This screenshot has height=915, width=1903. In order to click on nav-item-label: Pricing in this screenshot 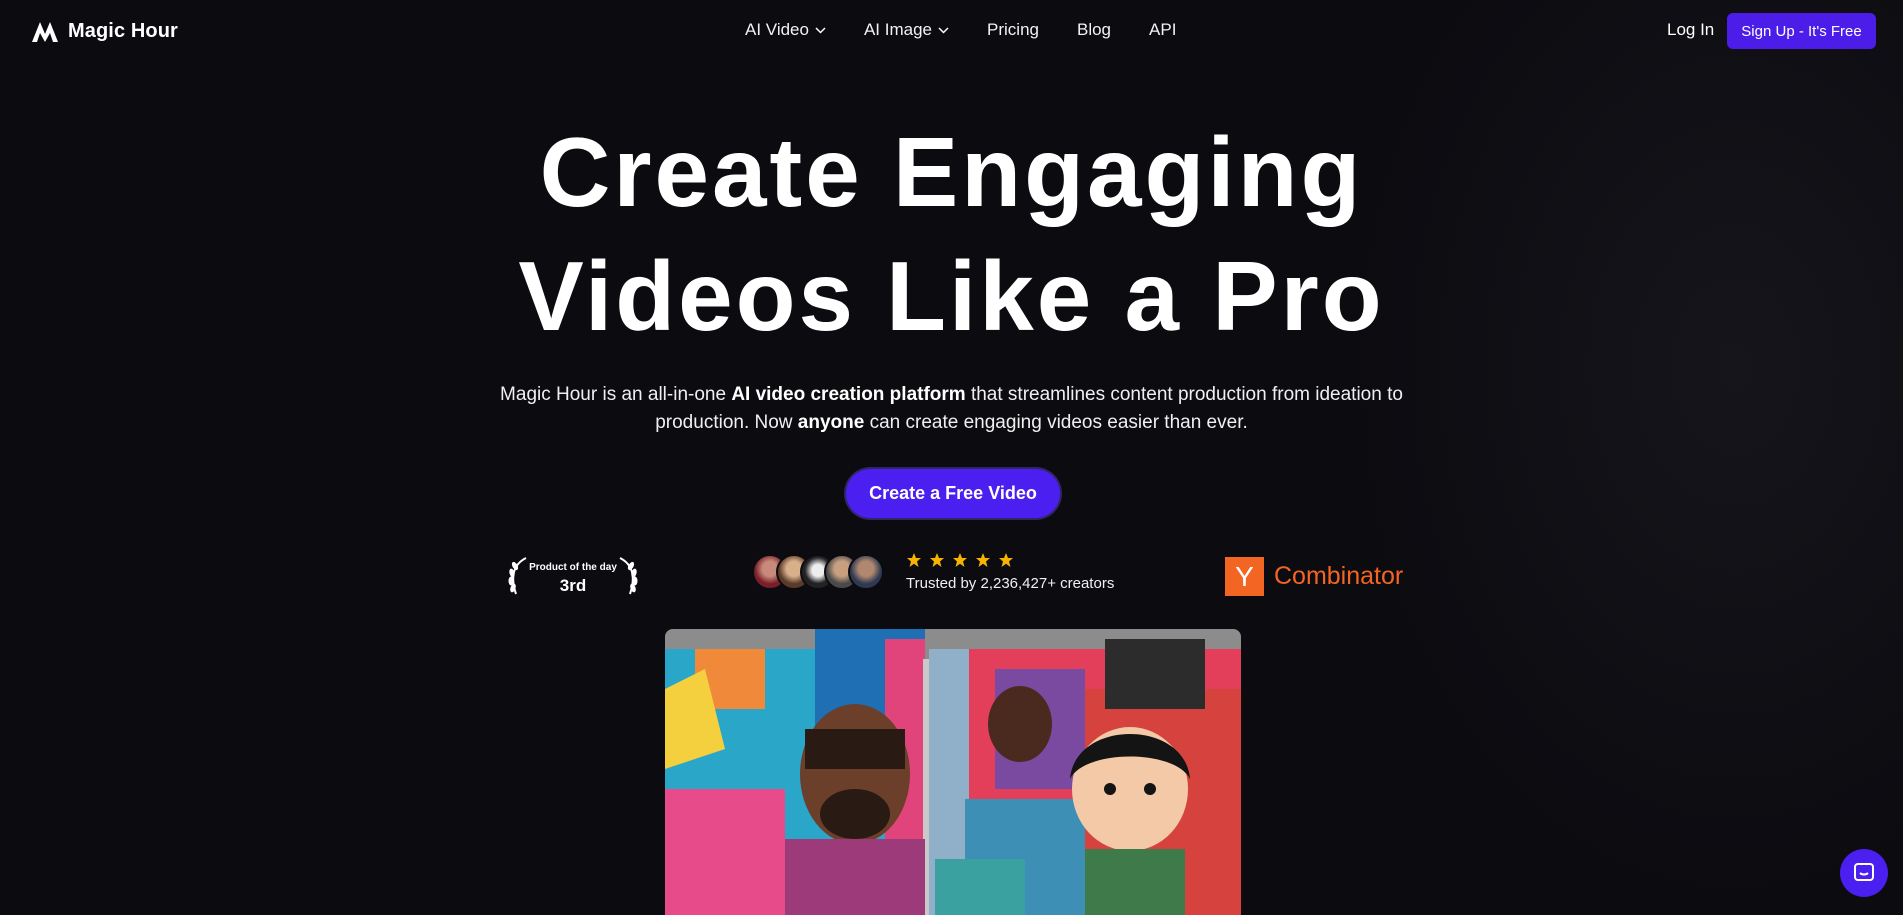, I will do `click(1013, 29)`.